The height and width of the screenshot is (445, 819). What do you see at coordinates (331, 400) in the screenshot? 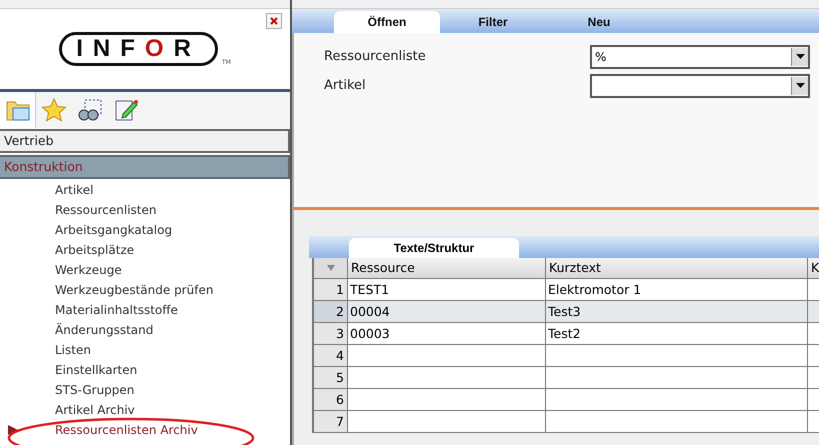
I see `row-number: 6` at bounding box center [331, 400].